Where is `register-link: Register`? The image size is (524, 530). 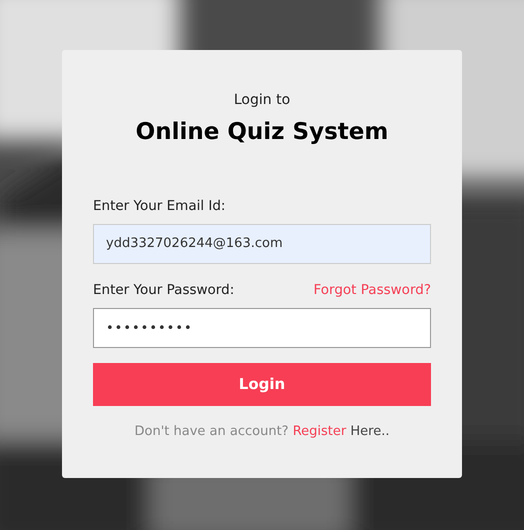 register-link: Register is located at coordinates (319, 431).